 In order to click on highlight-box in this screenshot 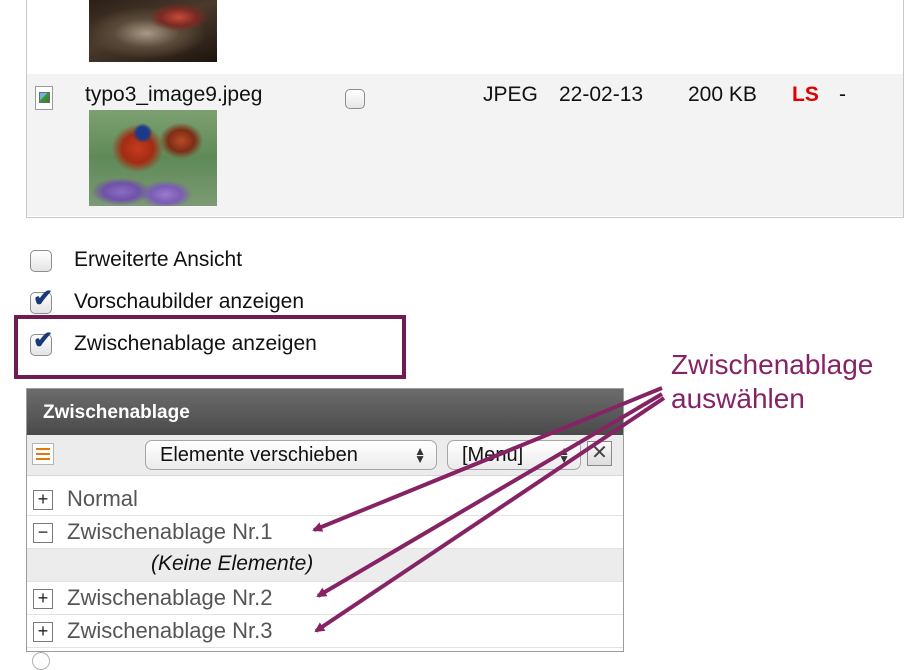, I will do `click(210, 347)`.